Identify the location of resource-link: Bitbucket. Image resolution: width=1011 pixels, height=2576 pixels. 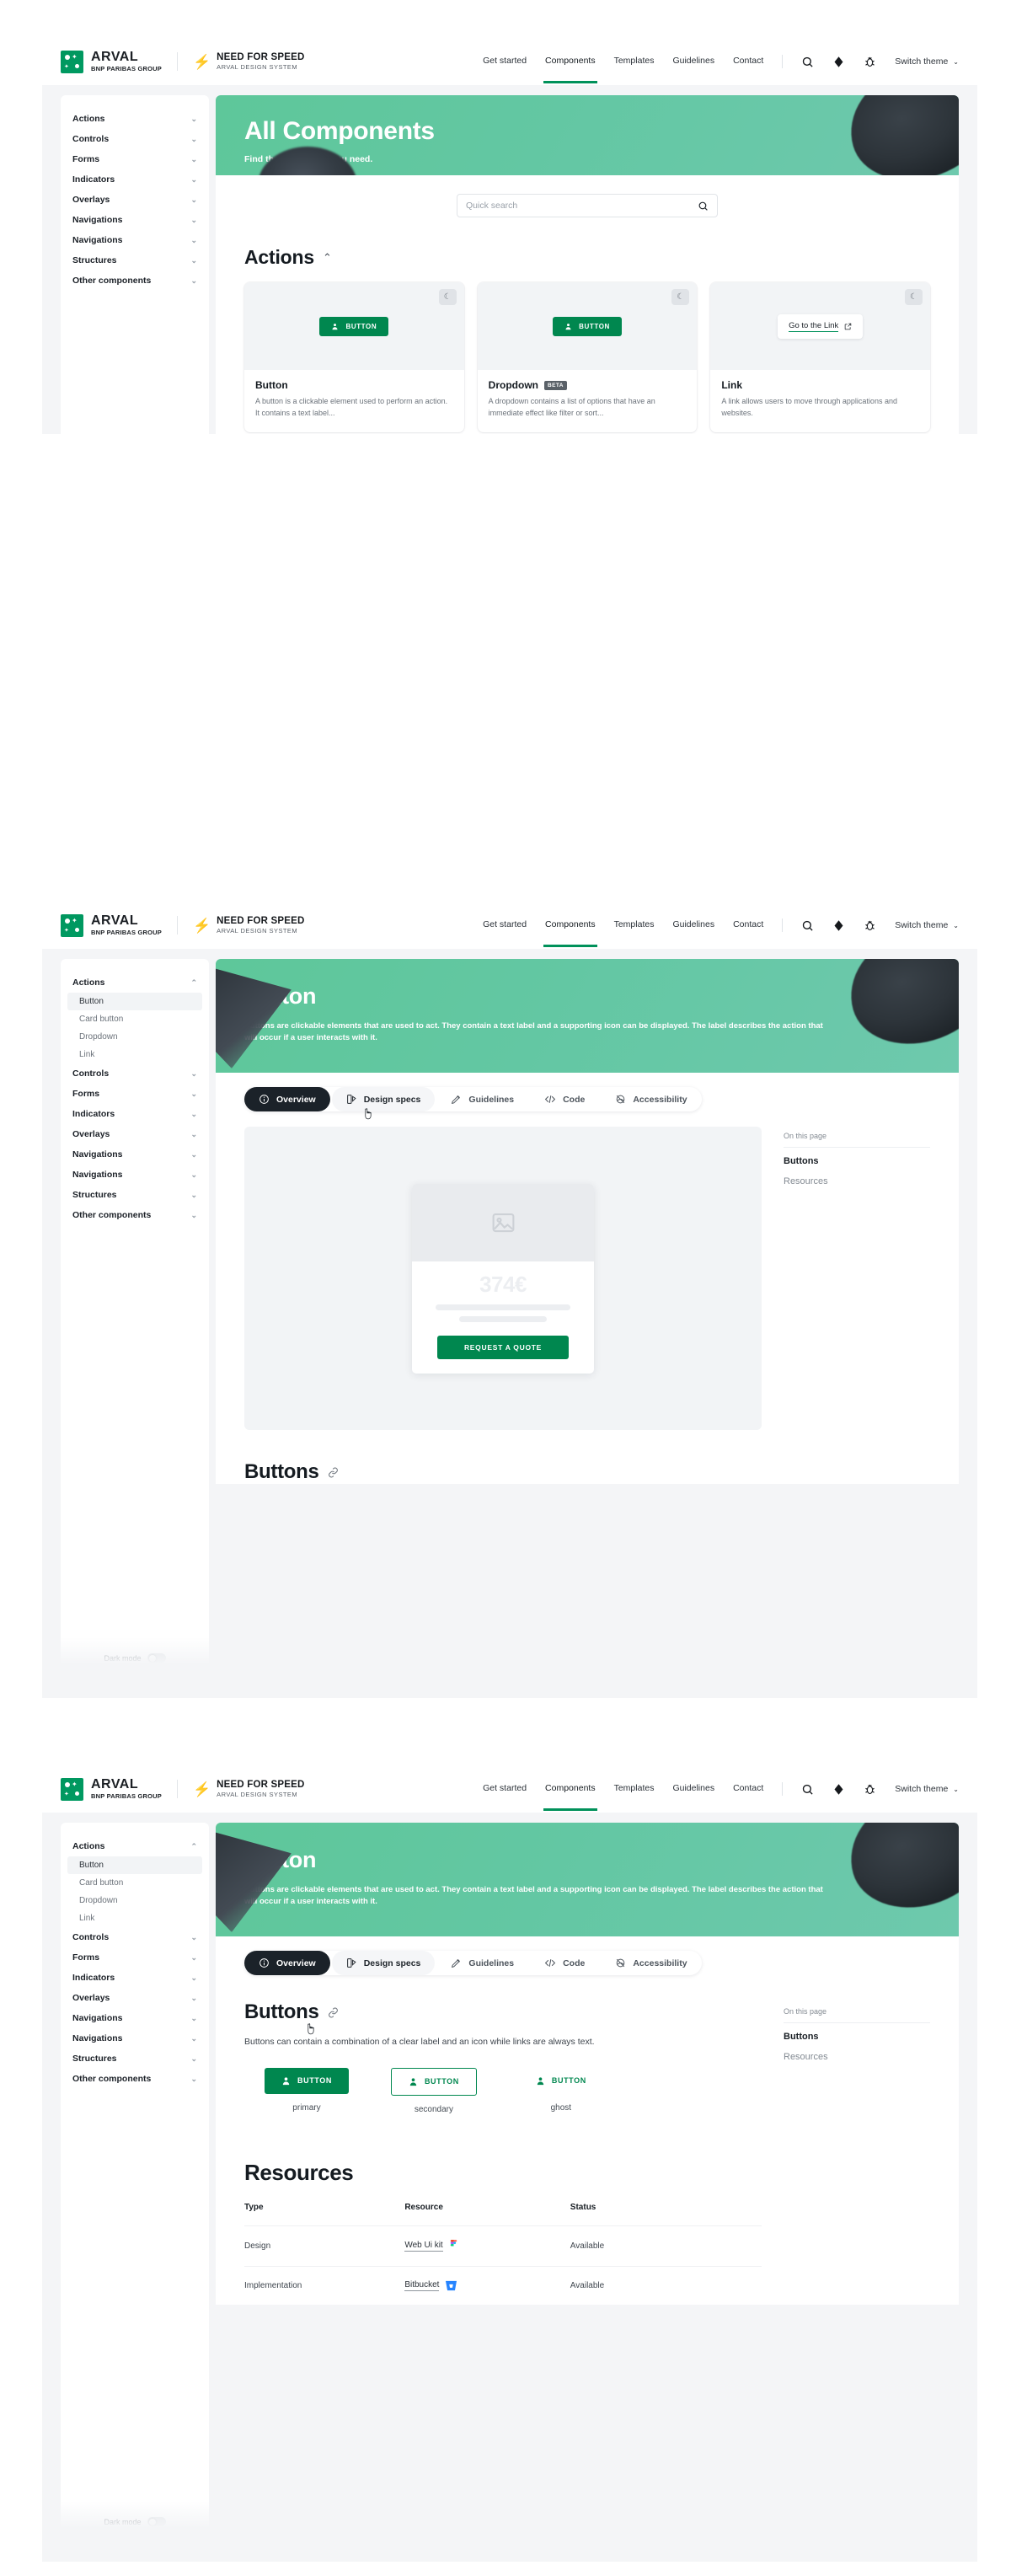
(422, 2285).